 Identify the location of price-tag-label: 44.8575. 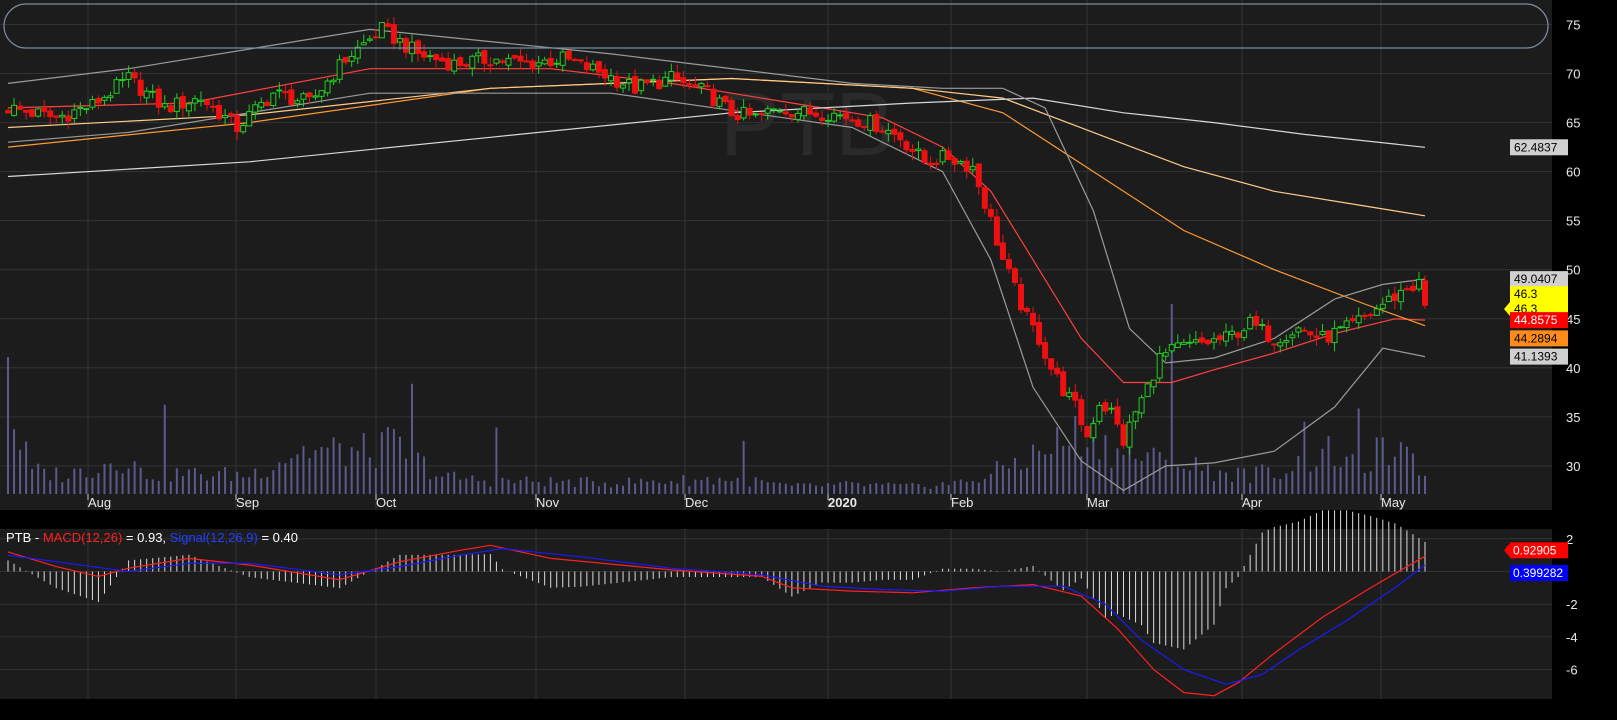
(1536, 320).